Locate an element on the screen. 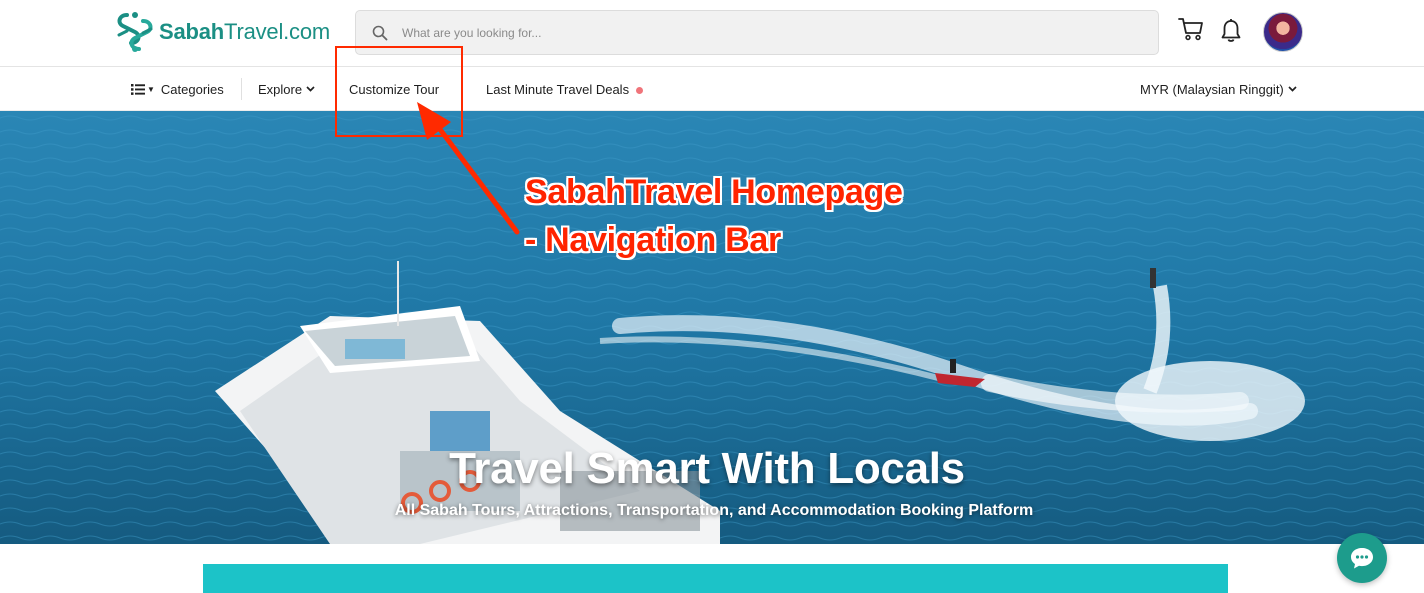  nav-explore: Explore is located at coordinates (286, 89).